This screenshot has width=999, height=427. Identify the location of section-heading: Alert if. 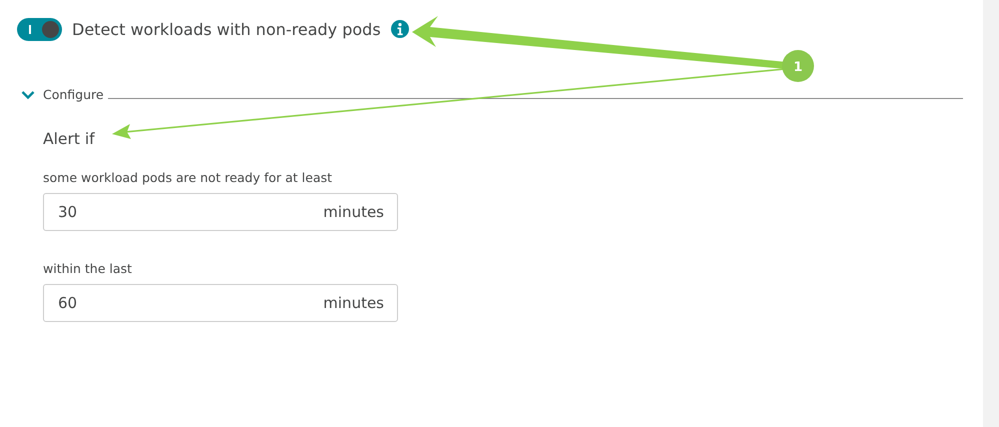
(69, 139).